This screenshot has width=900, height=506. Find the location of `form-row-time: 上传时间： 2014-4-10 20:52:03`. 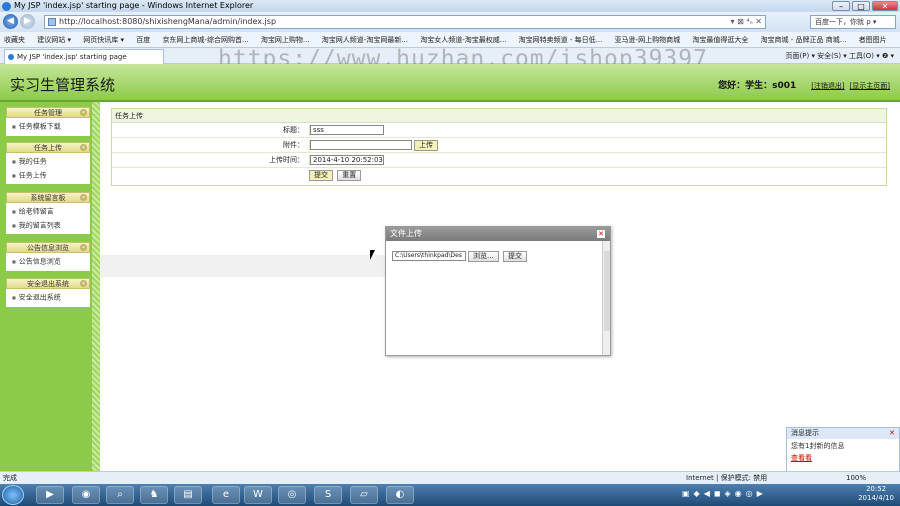

form-row-time: 上传时间： 2014-4-10 20:52:03 is located at coordinates (499, 160).